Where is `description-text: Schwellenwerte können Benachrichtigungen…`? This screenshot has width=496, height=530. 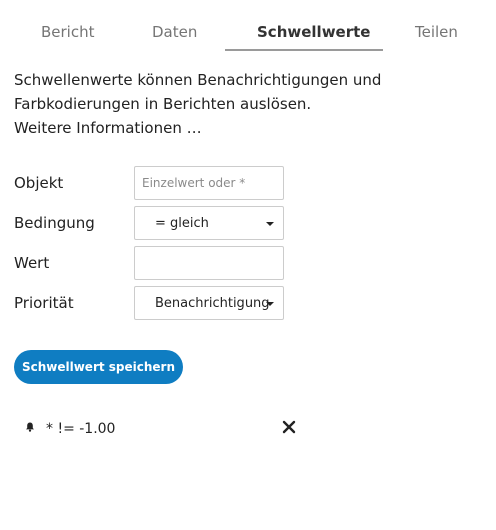
description-text: Schwellenwerte können Benachrichtigungen… is located at coordinates (198, 92).